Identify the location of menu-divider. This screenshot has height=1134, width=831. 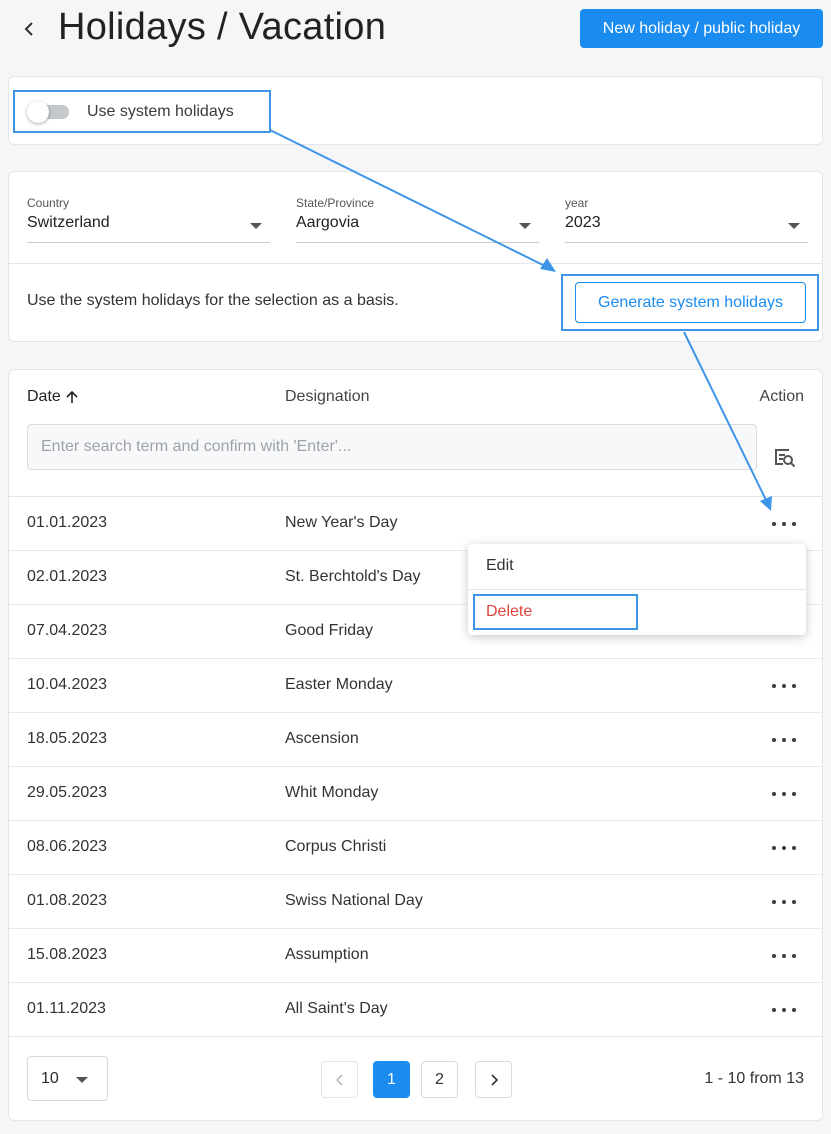
(637, 589).